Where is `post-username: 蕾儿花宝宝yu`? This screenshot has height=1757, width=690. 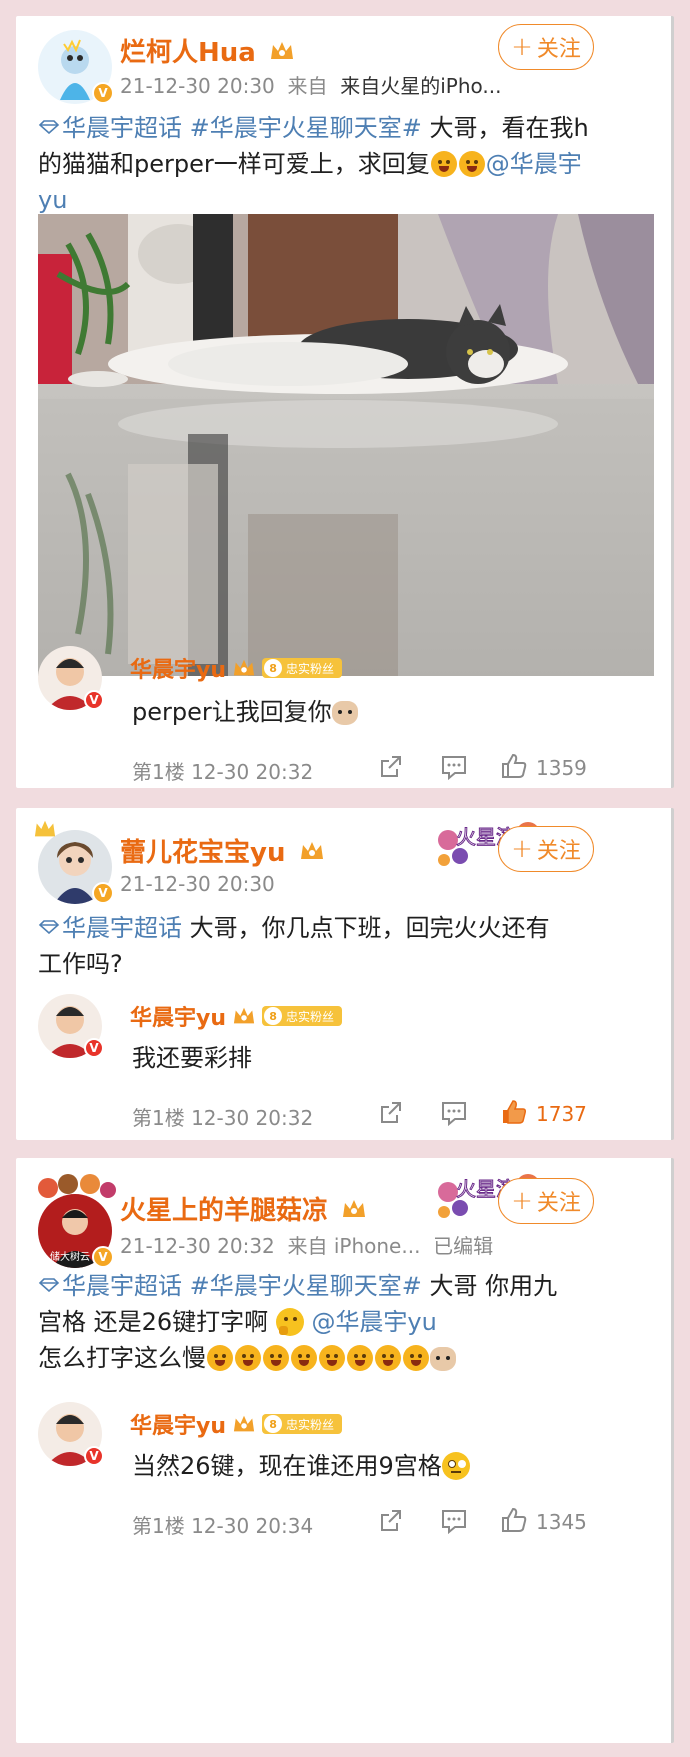 post-username: 蕾儿花宝宝yu is located at coordinates (222, 850).